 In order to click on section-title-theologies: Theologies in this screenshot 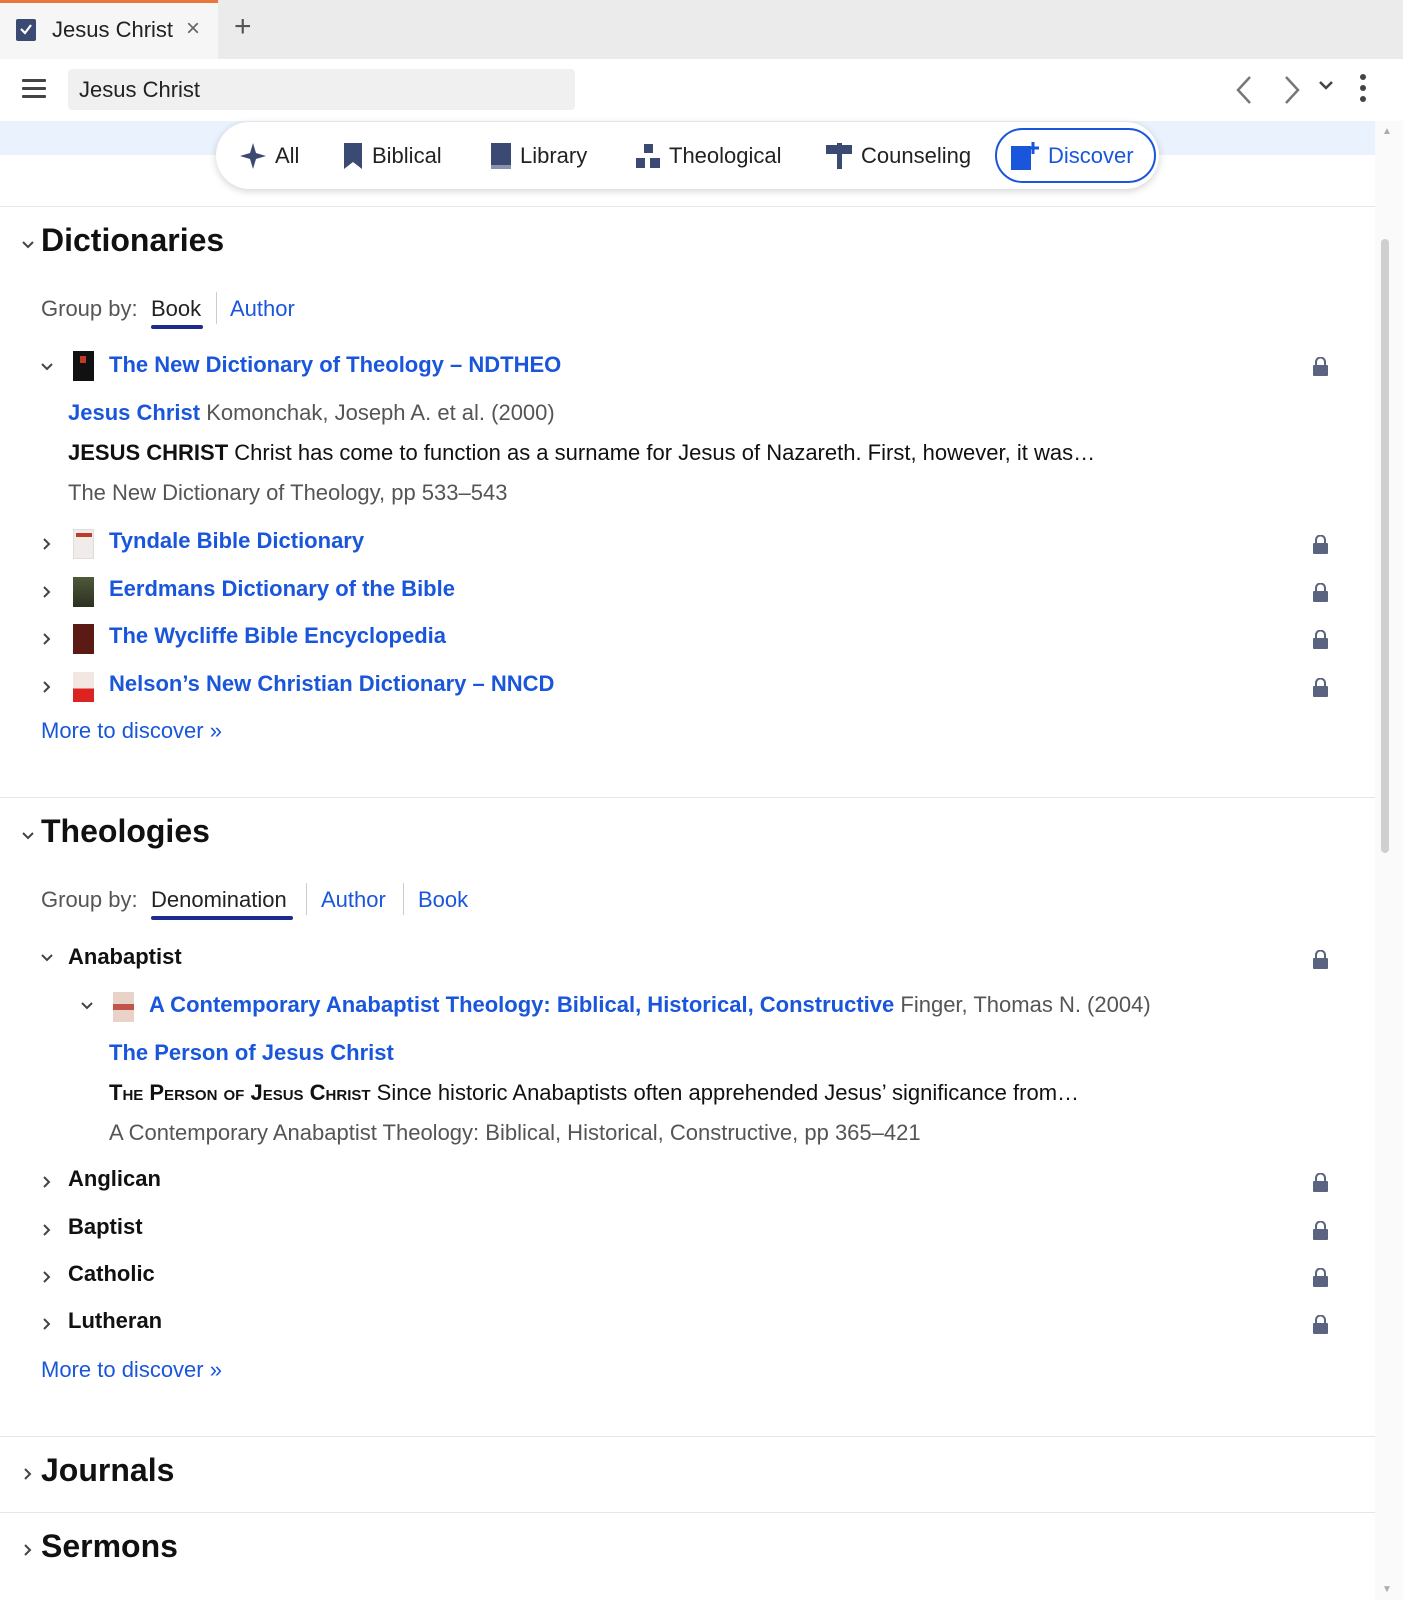, I will do `click(125, 831)`.